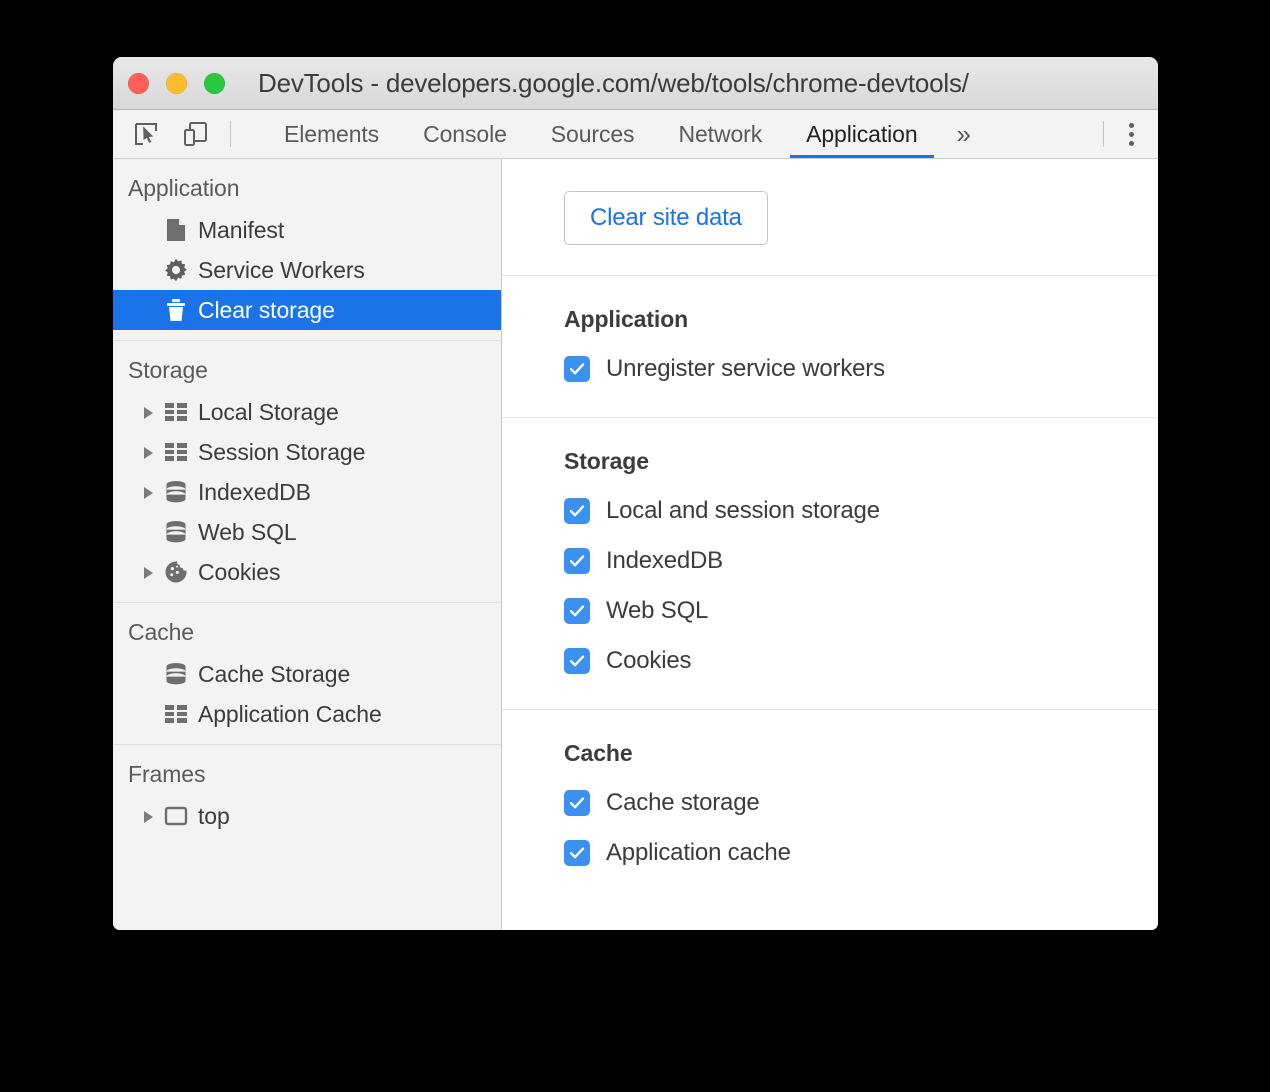 This screenshot has height=1092, width=1270. What do you see at coordinates (307, 310) in the screenshot?
I see `sidebar-item-clear-storage: Clear storage` at bounding box center [307, 310].